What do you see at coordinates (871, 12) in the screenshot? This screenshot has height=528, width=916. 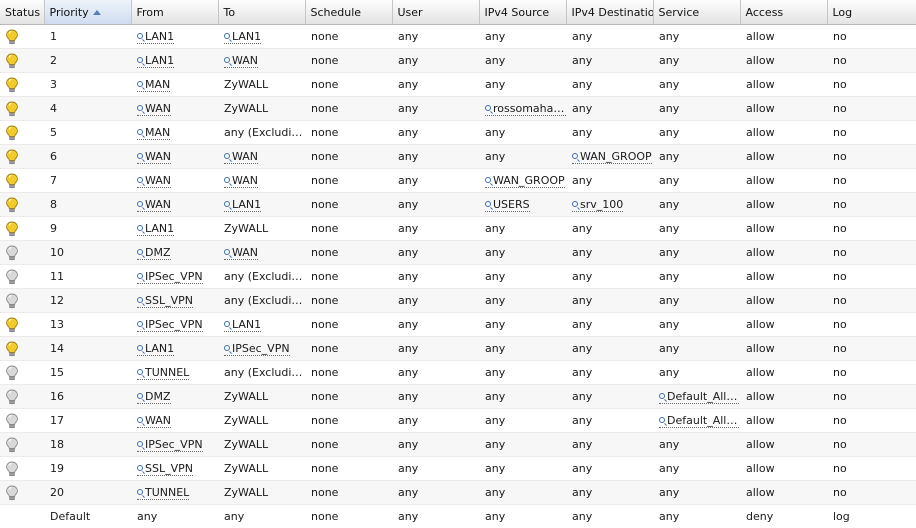 I see `column-header-log: Log` at bounding box center [871, 12].